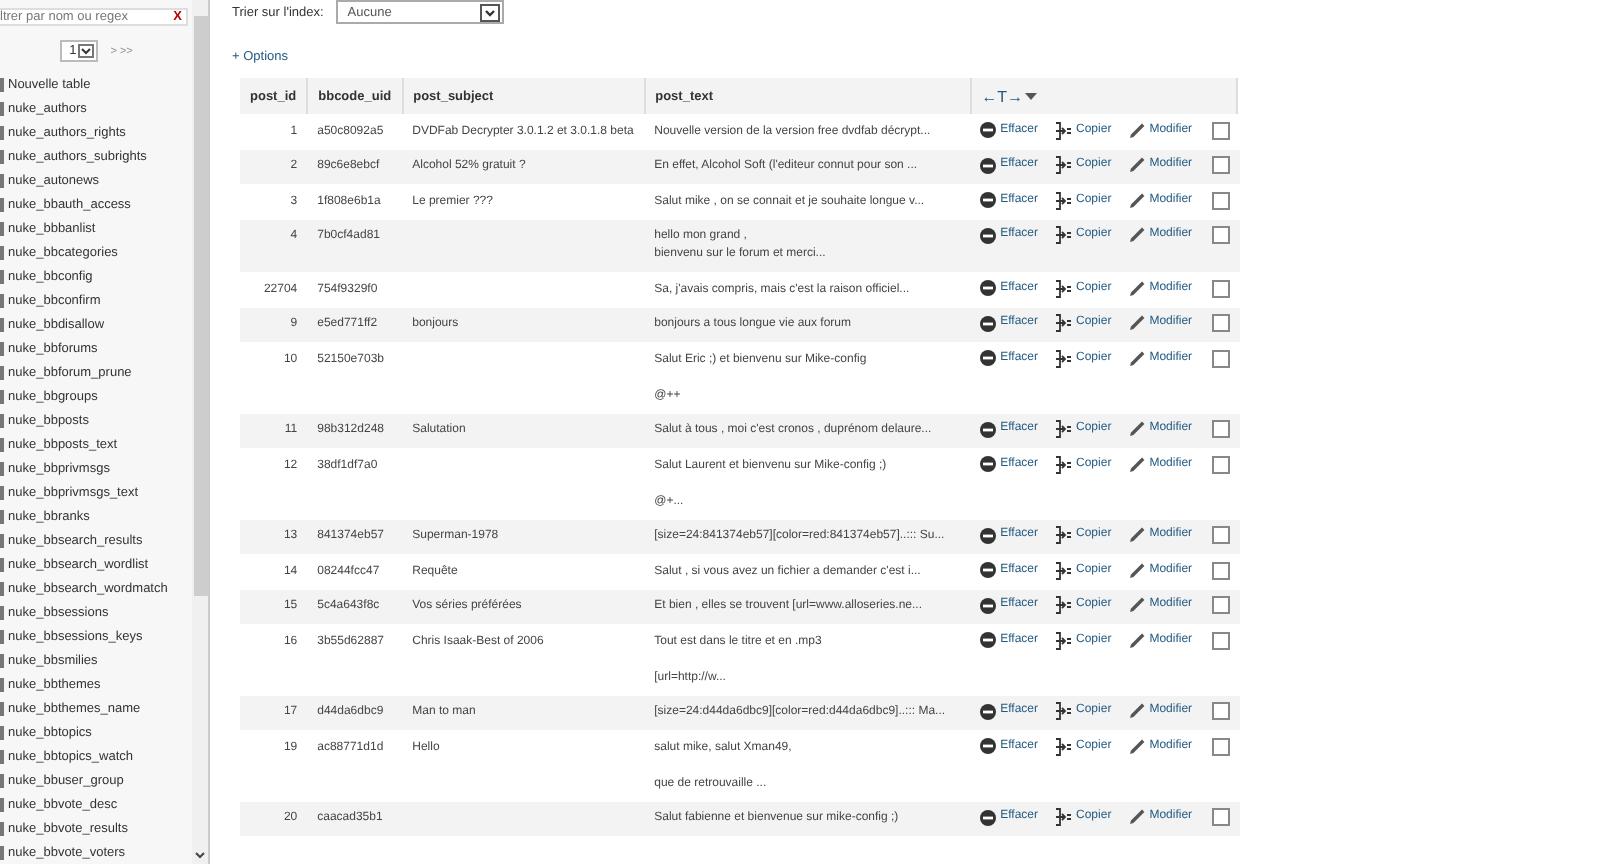 This screenshot has width=1600, height=864. Describe the element at coordinates (200, 855) in the screenshot. I see `chevron-down-icon` at that location.